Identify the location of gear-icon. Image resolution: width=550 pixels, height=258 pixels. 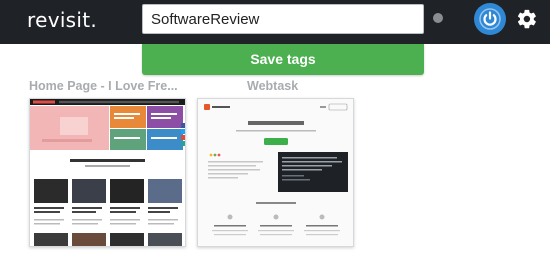
(527, 19).